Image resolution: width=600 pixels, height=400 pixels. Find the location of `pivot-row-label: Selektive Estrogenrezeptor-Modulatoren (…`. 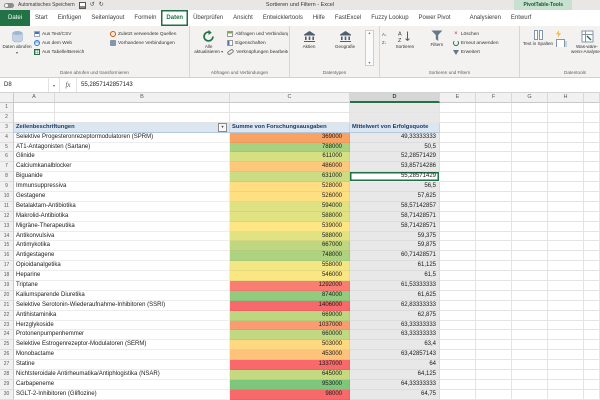

pivot-row-label: Selektive Estrogenrezeptor-Modulatoren (… is located at coordinates (122, 345).